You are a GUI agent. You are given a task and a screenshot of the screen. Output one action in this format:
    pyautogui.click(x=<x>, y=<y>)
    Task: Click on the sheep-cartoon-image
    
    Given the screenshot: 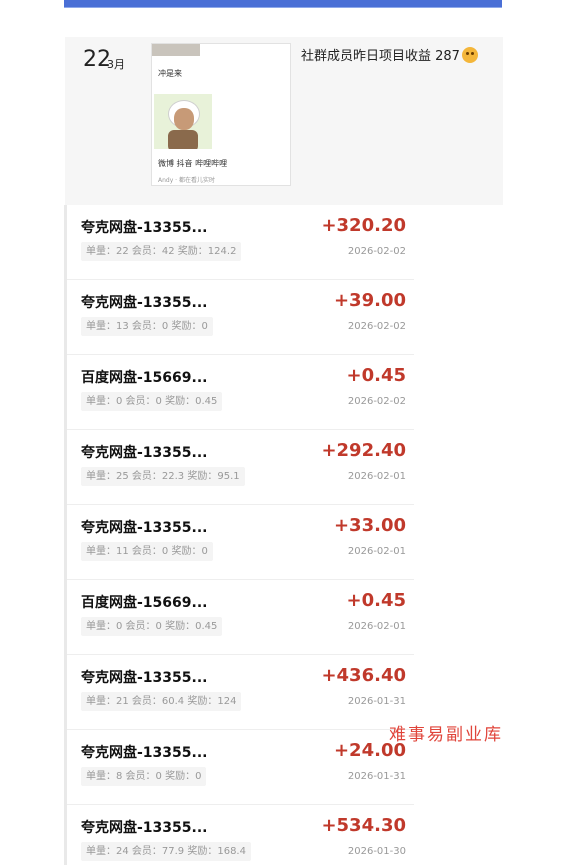 What is the action you would take?
    pyautogui.click(x=183, y=121)
    